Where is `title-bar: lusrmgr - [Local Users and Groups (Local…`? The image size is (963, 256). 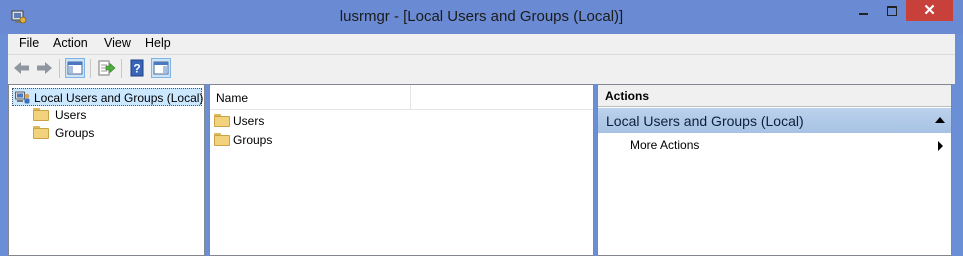
title-bar: lusrmgr - [Local Users and Groups (Local… is located at coordinates (481, 17).